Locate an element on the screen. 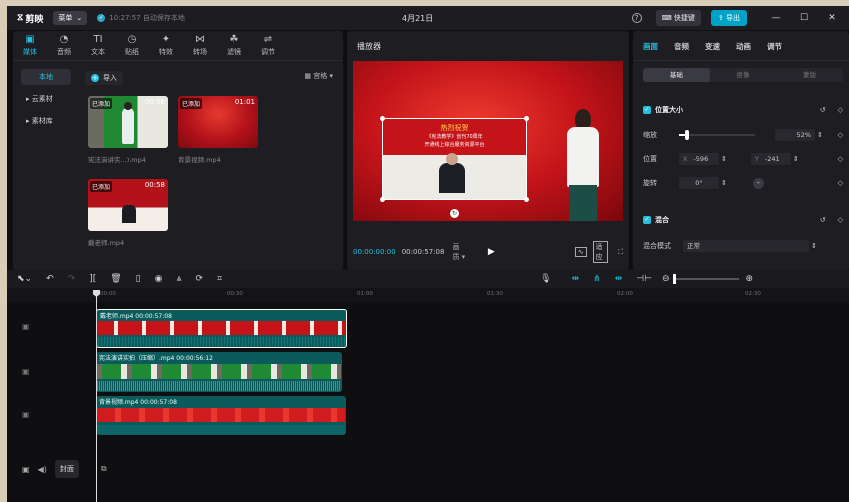 This screenshot has height=502, width=849. close-icon: ✕ is located at coordinates (832, 18).